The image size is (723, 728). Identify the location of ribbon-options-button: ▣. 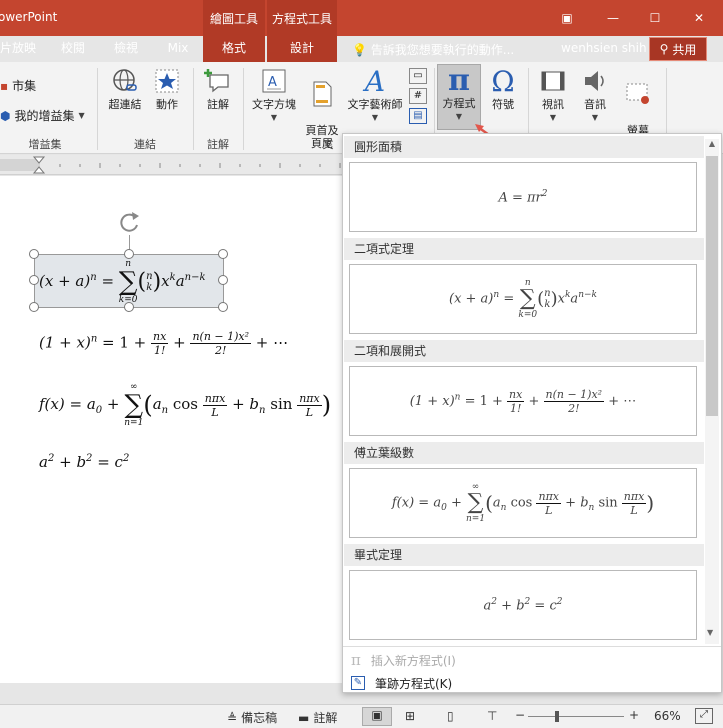
(567, 18).